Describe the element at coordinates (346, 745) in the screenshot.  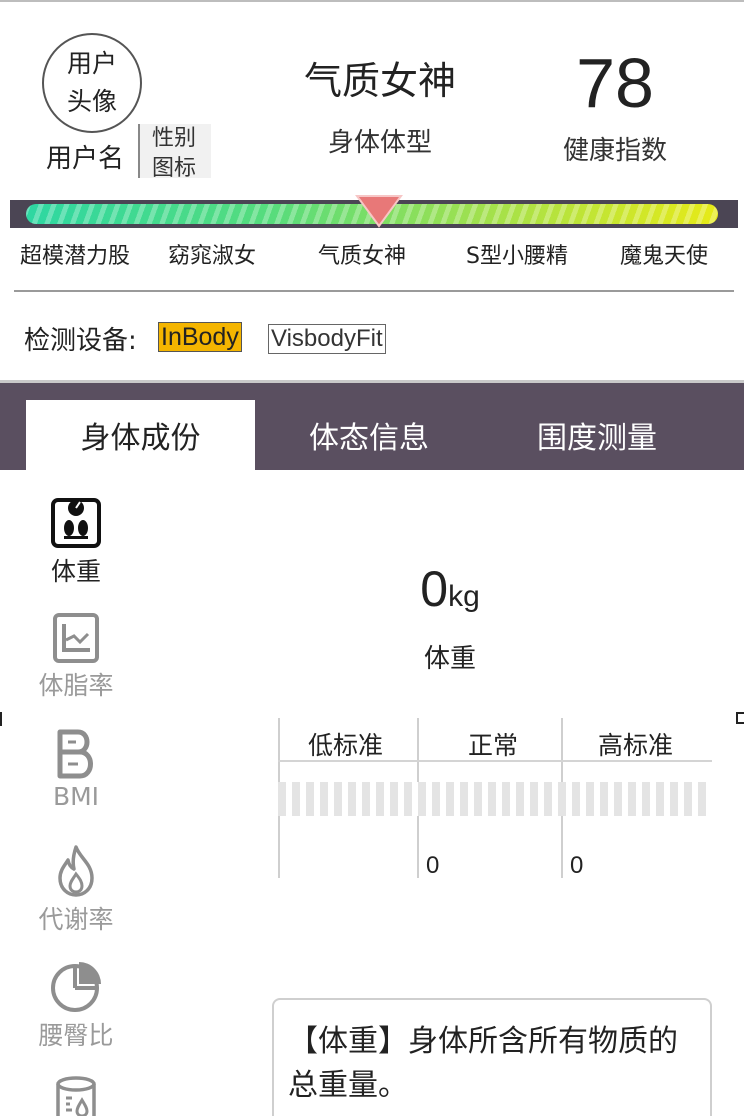
I see `range-header-low: 低标准` at that location.